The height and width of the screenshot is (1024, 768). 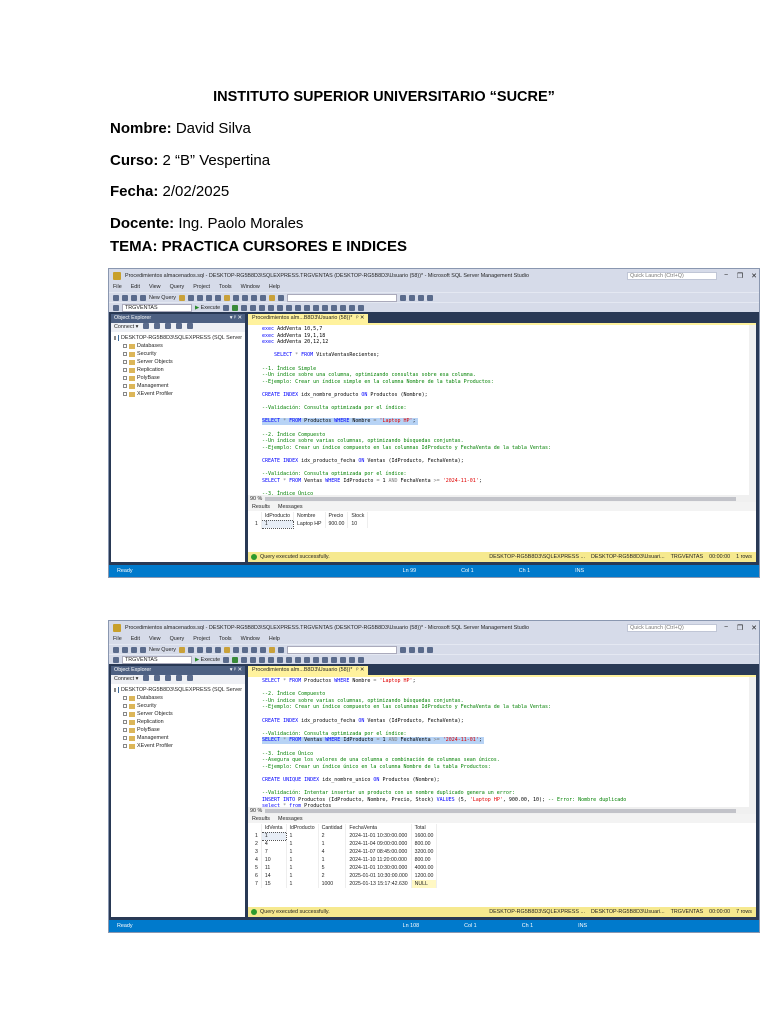 I want to click on menu-query: Query, so click(x=177, y=639).